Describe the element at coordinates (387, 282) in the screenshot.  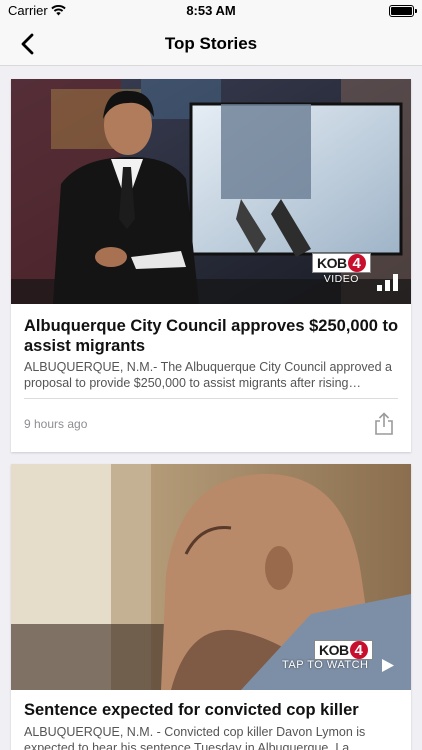
I see `signal-bars-icon` at that location.